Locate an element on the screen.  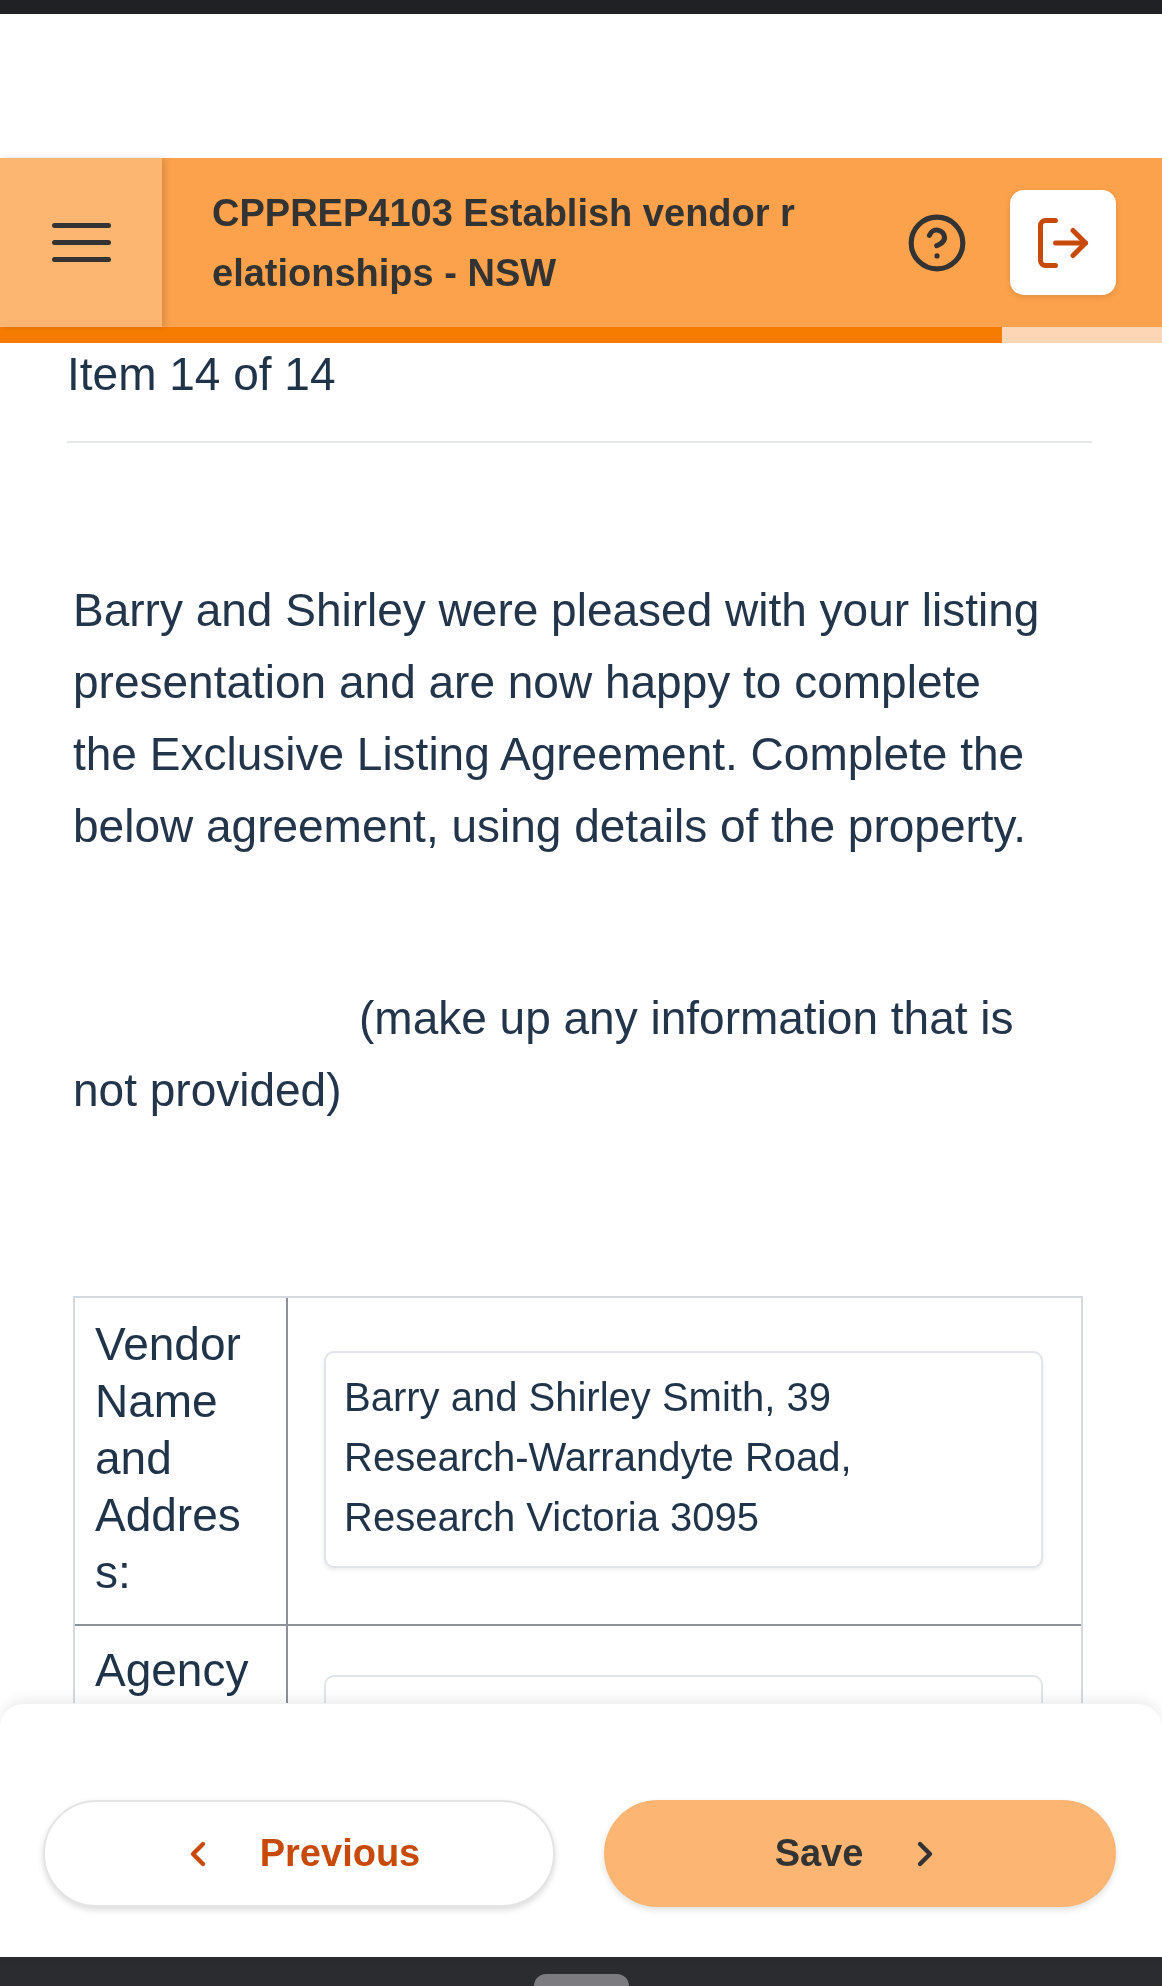
field-label: Agency is located at coordinates (172, 1670).